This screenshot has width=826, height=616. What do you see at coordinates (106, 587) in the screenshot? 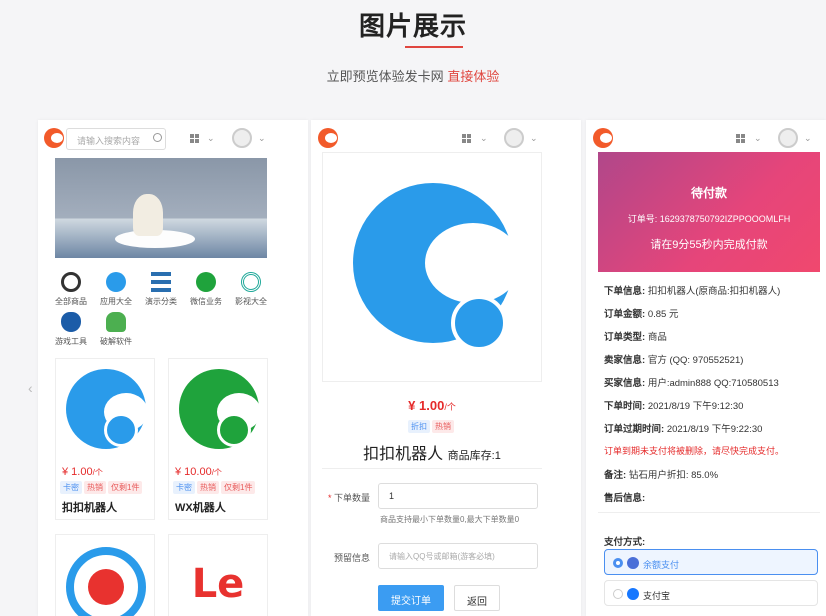
I see `play-icon` at bounding box center [106, 587].